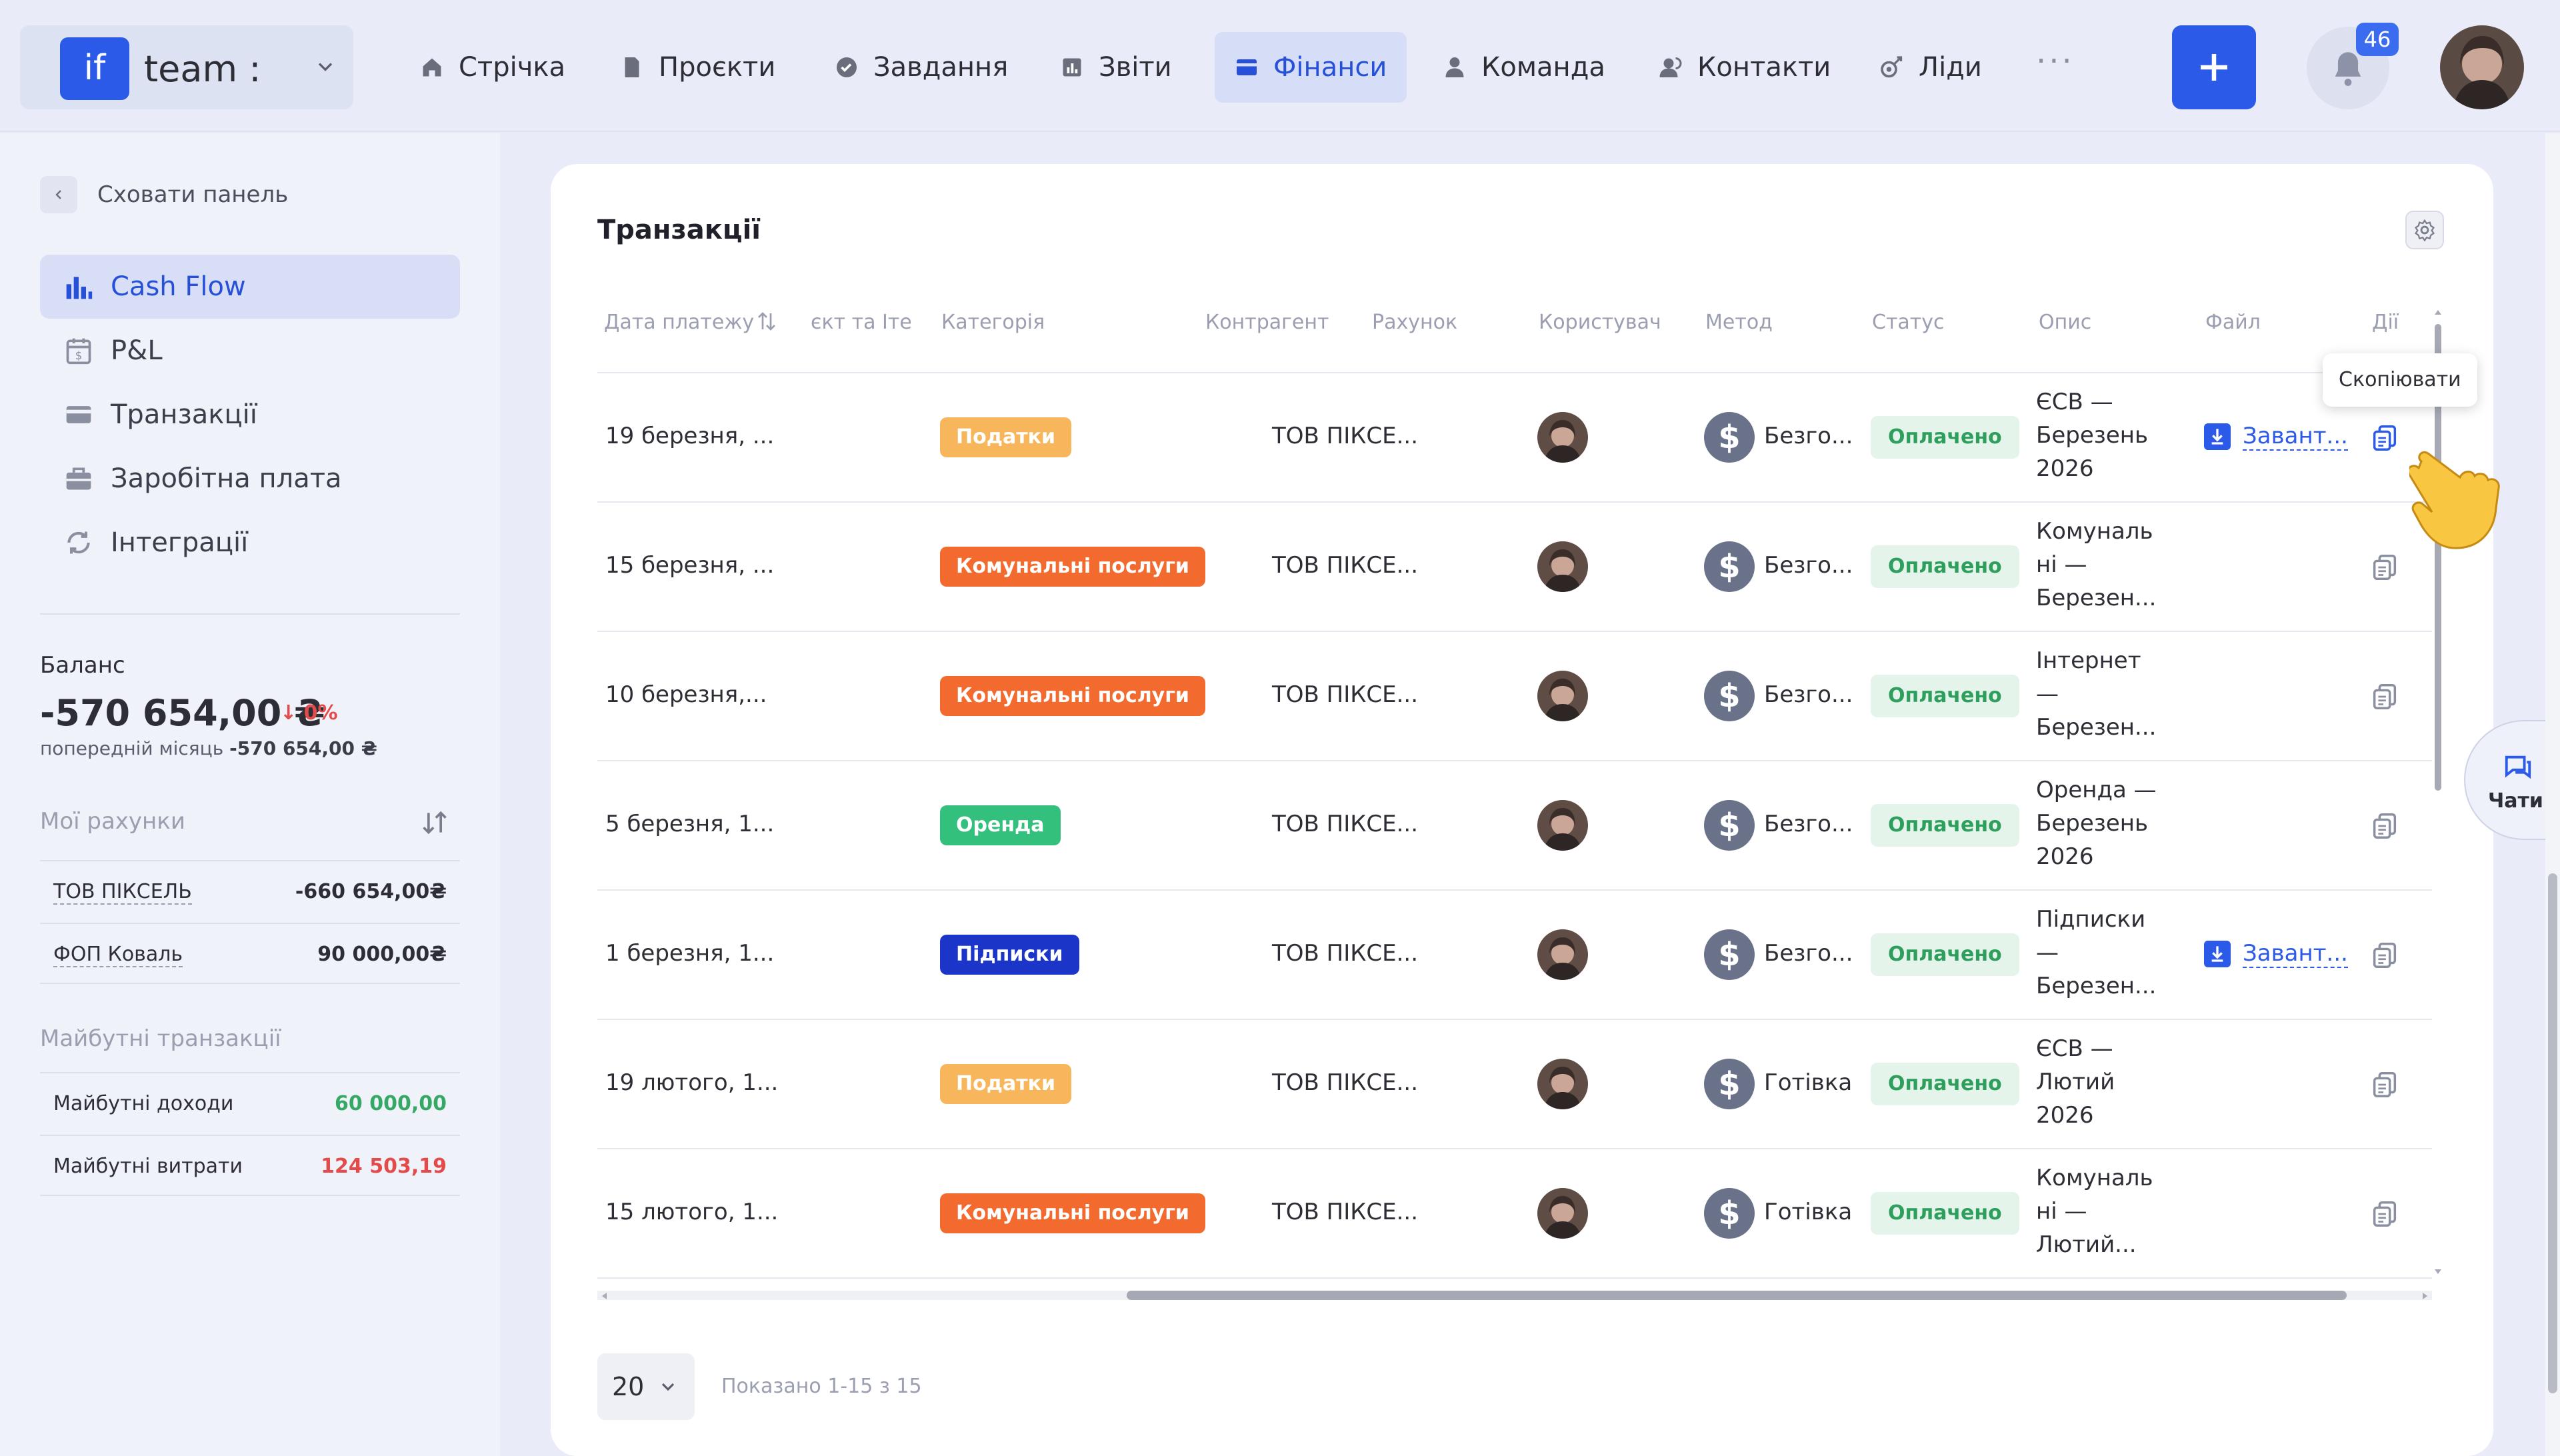 The image size is (2560, 1456). What do you see at coordinates (1009, 955) in the screenshot?
I see `category-badge: Підписки` at bounding box center [1009, 955].